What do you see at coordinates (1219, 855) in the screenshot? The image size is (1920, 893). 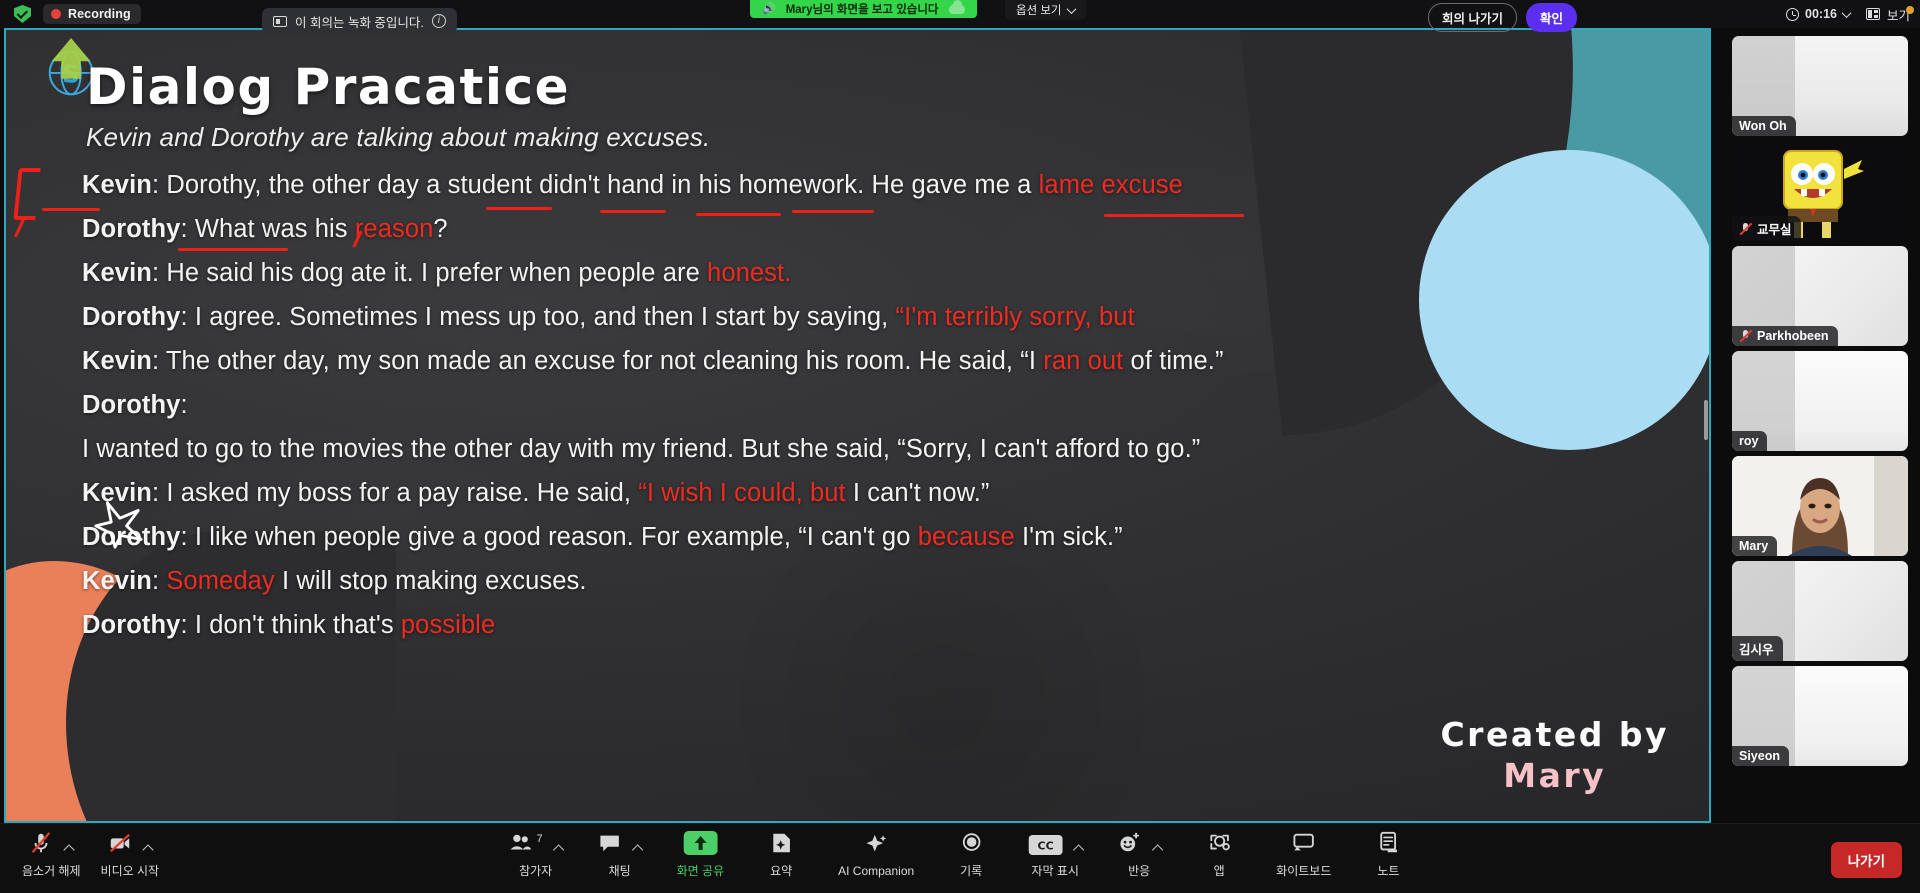 I see `toolbar-apps: 앱` at bounding box center [1219, 855].